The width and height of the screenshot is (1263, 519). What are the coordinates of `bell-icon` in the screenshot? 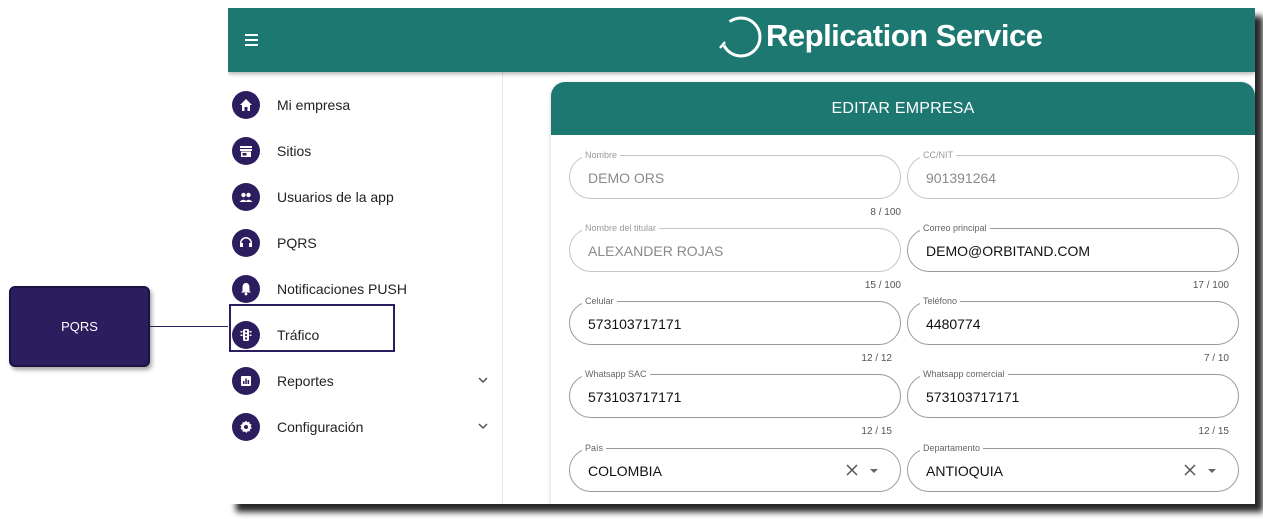 It's located at (246, 289).